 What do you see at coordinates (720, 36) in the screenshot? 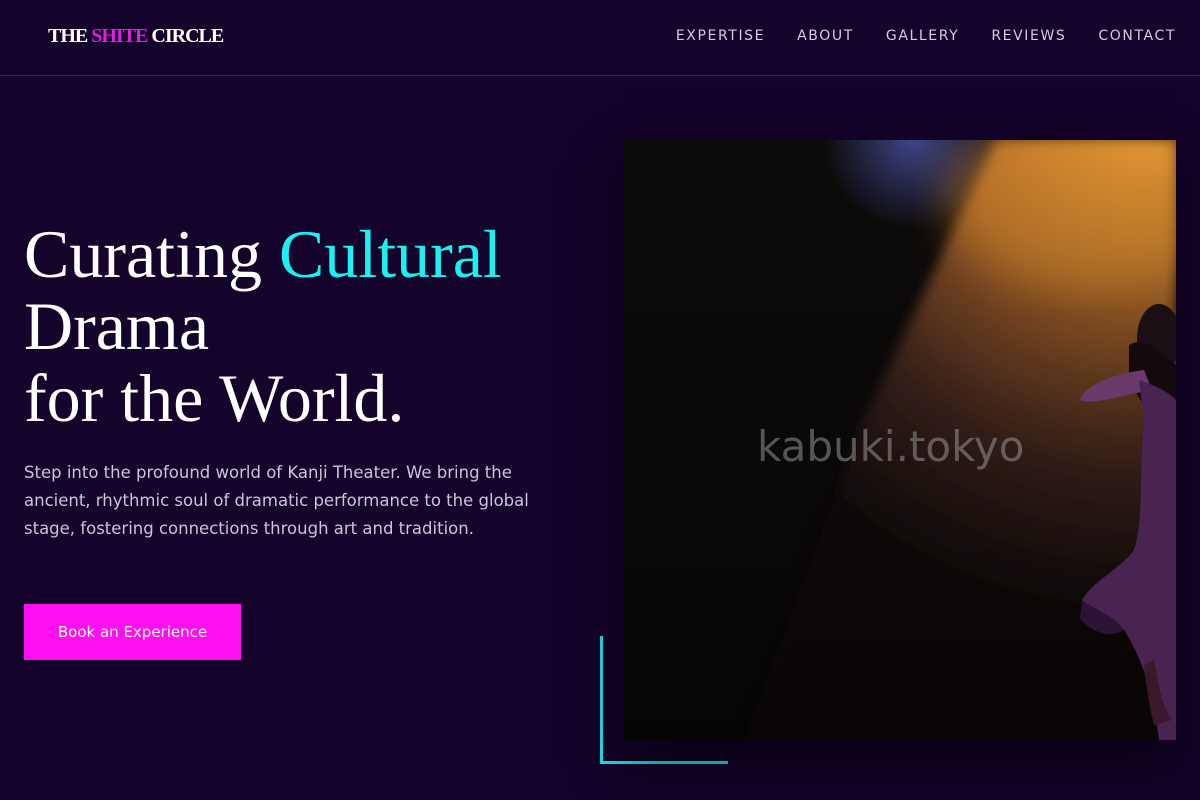
I see `nav-expertise: EXPERTISE` at bounding box center [720, 36].